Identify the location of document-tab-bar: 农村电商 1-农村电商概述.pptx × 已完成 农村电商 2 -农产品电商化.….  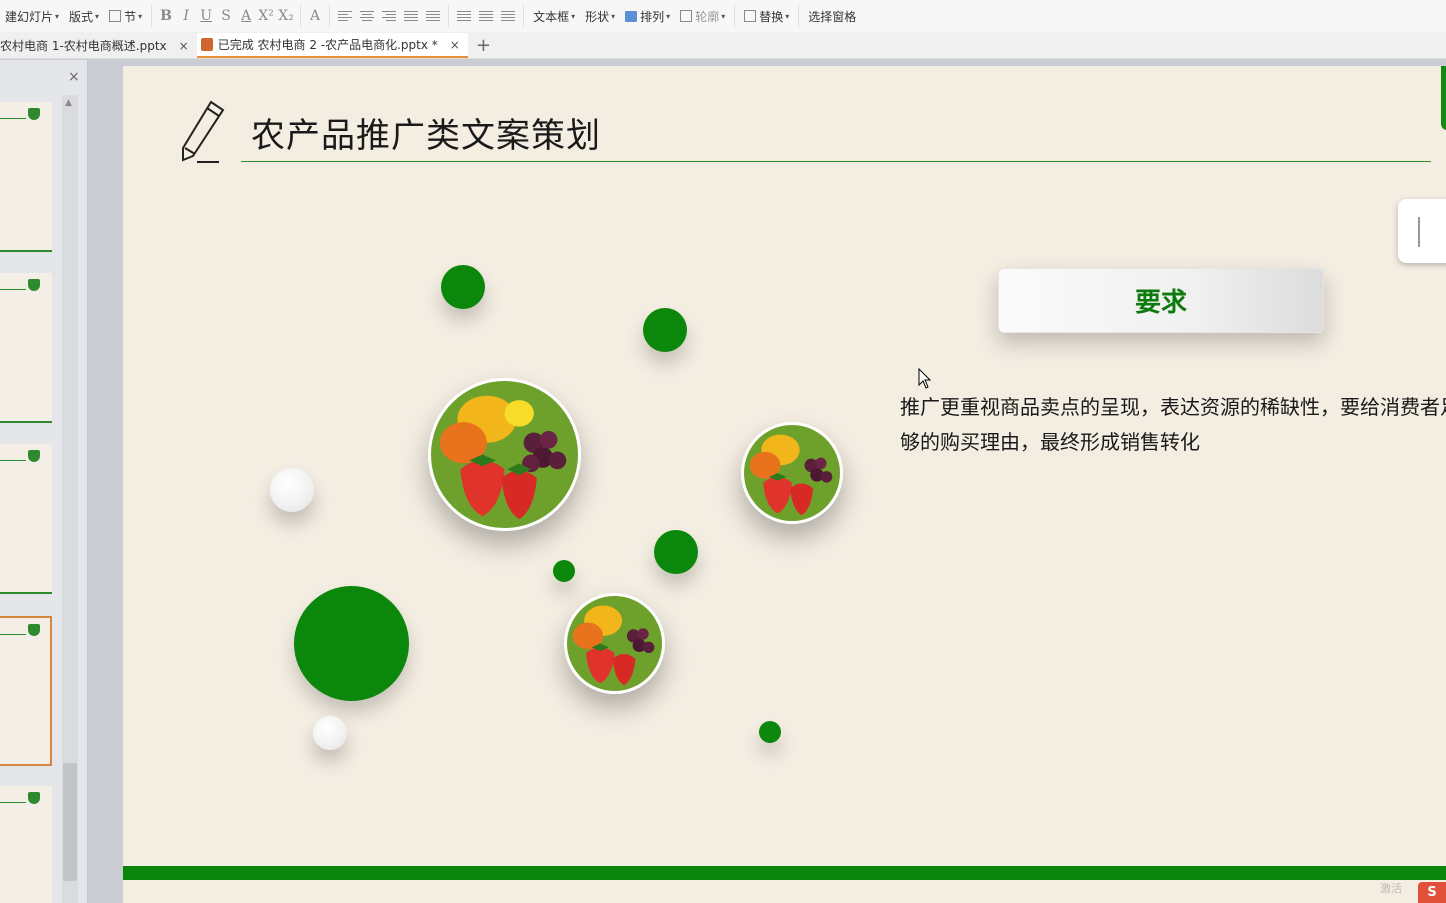
(723, 45).